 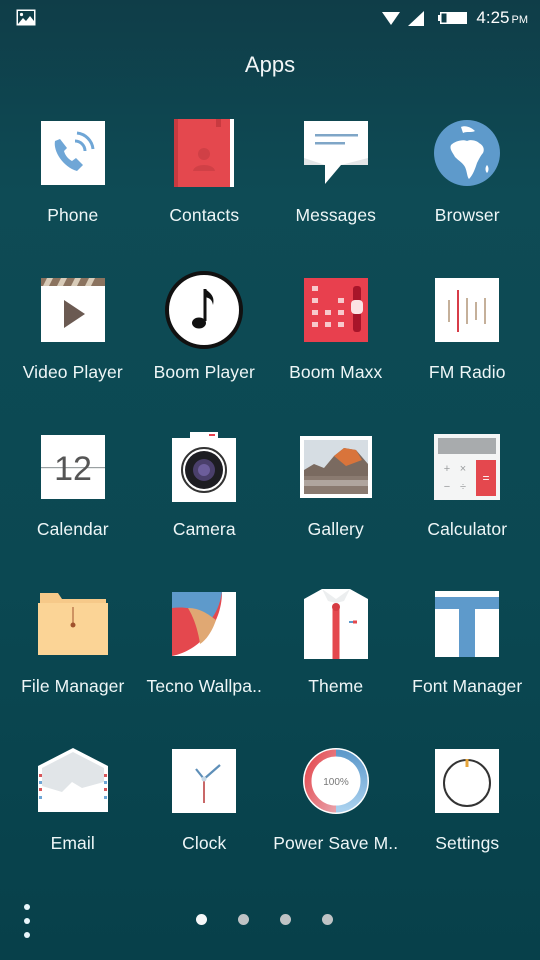 I want to click on more-vert-icon, so click(x=27, y=921).